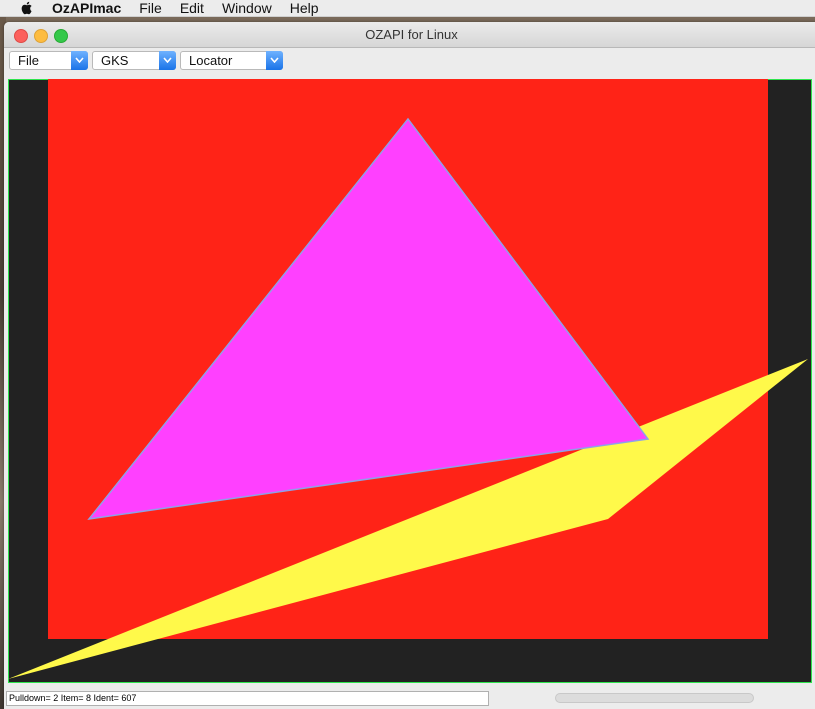  I want to click on status-bar: Pulldown= 2 Item= 8 Ident= 607, so click(409, 697).